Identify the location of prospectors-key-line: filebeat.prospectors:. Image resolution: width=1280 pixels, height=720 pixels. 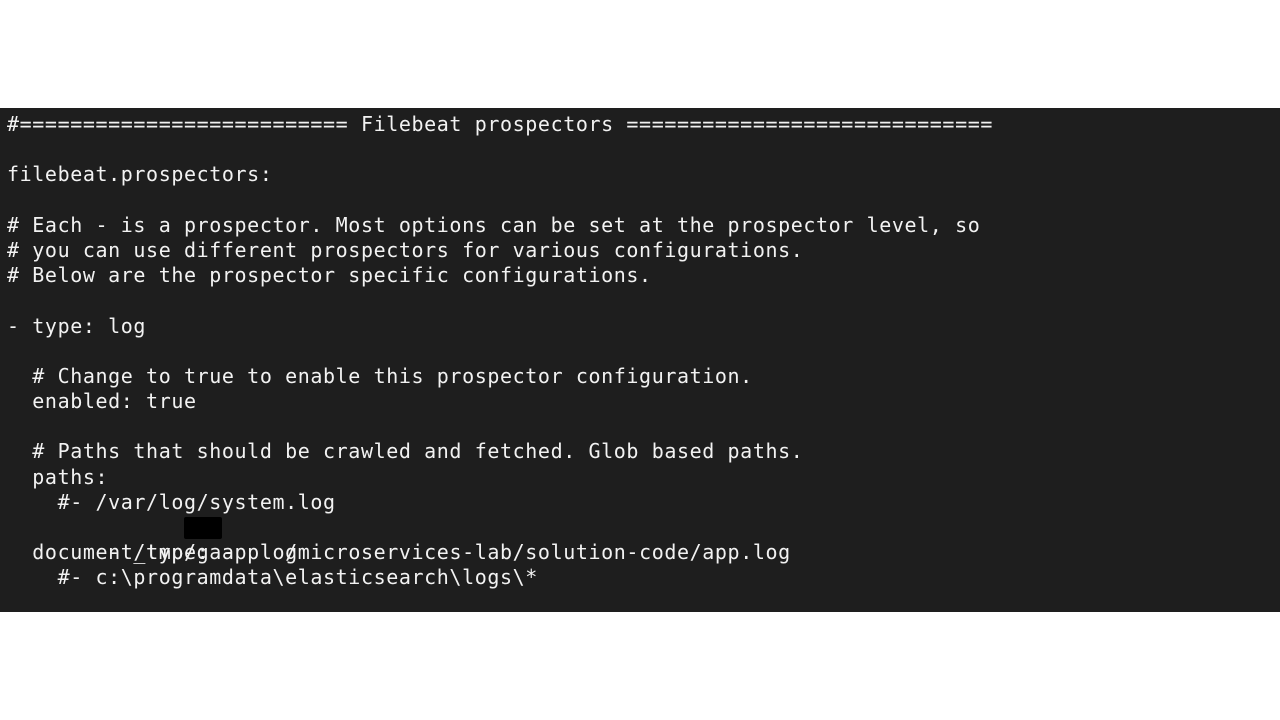
(140, 174).